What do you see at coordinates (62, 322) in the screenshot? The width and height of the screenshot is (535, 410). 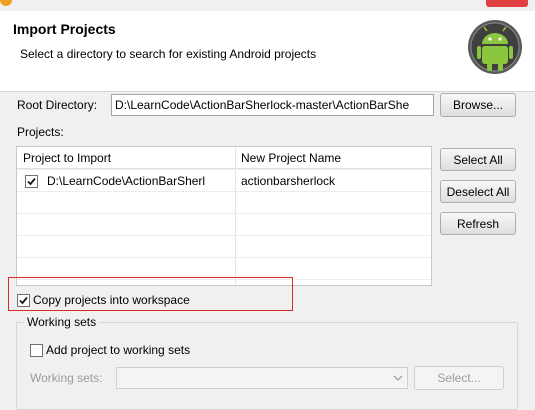 I see `working-sets-title: Working sets` at bounding box center [62, 322].